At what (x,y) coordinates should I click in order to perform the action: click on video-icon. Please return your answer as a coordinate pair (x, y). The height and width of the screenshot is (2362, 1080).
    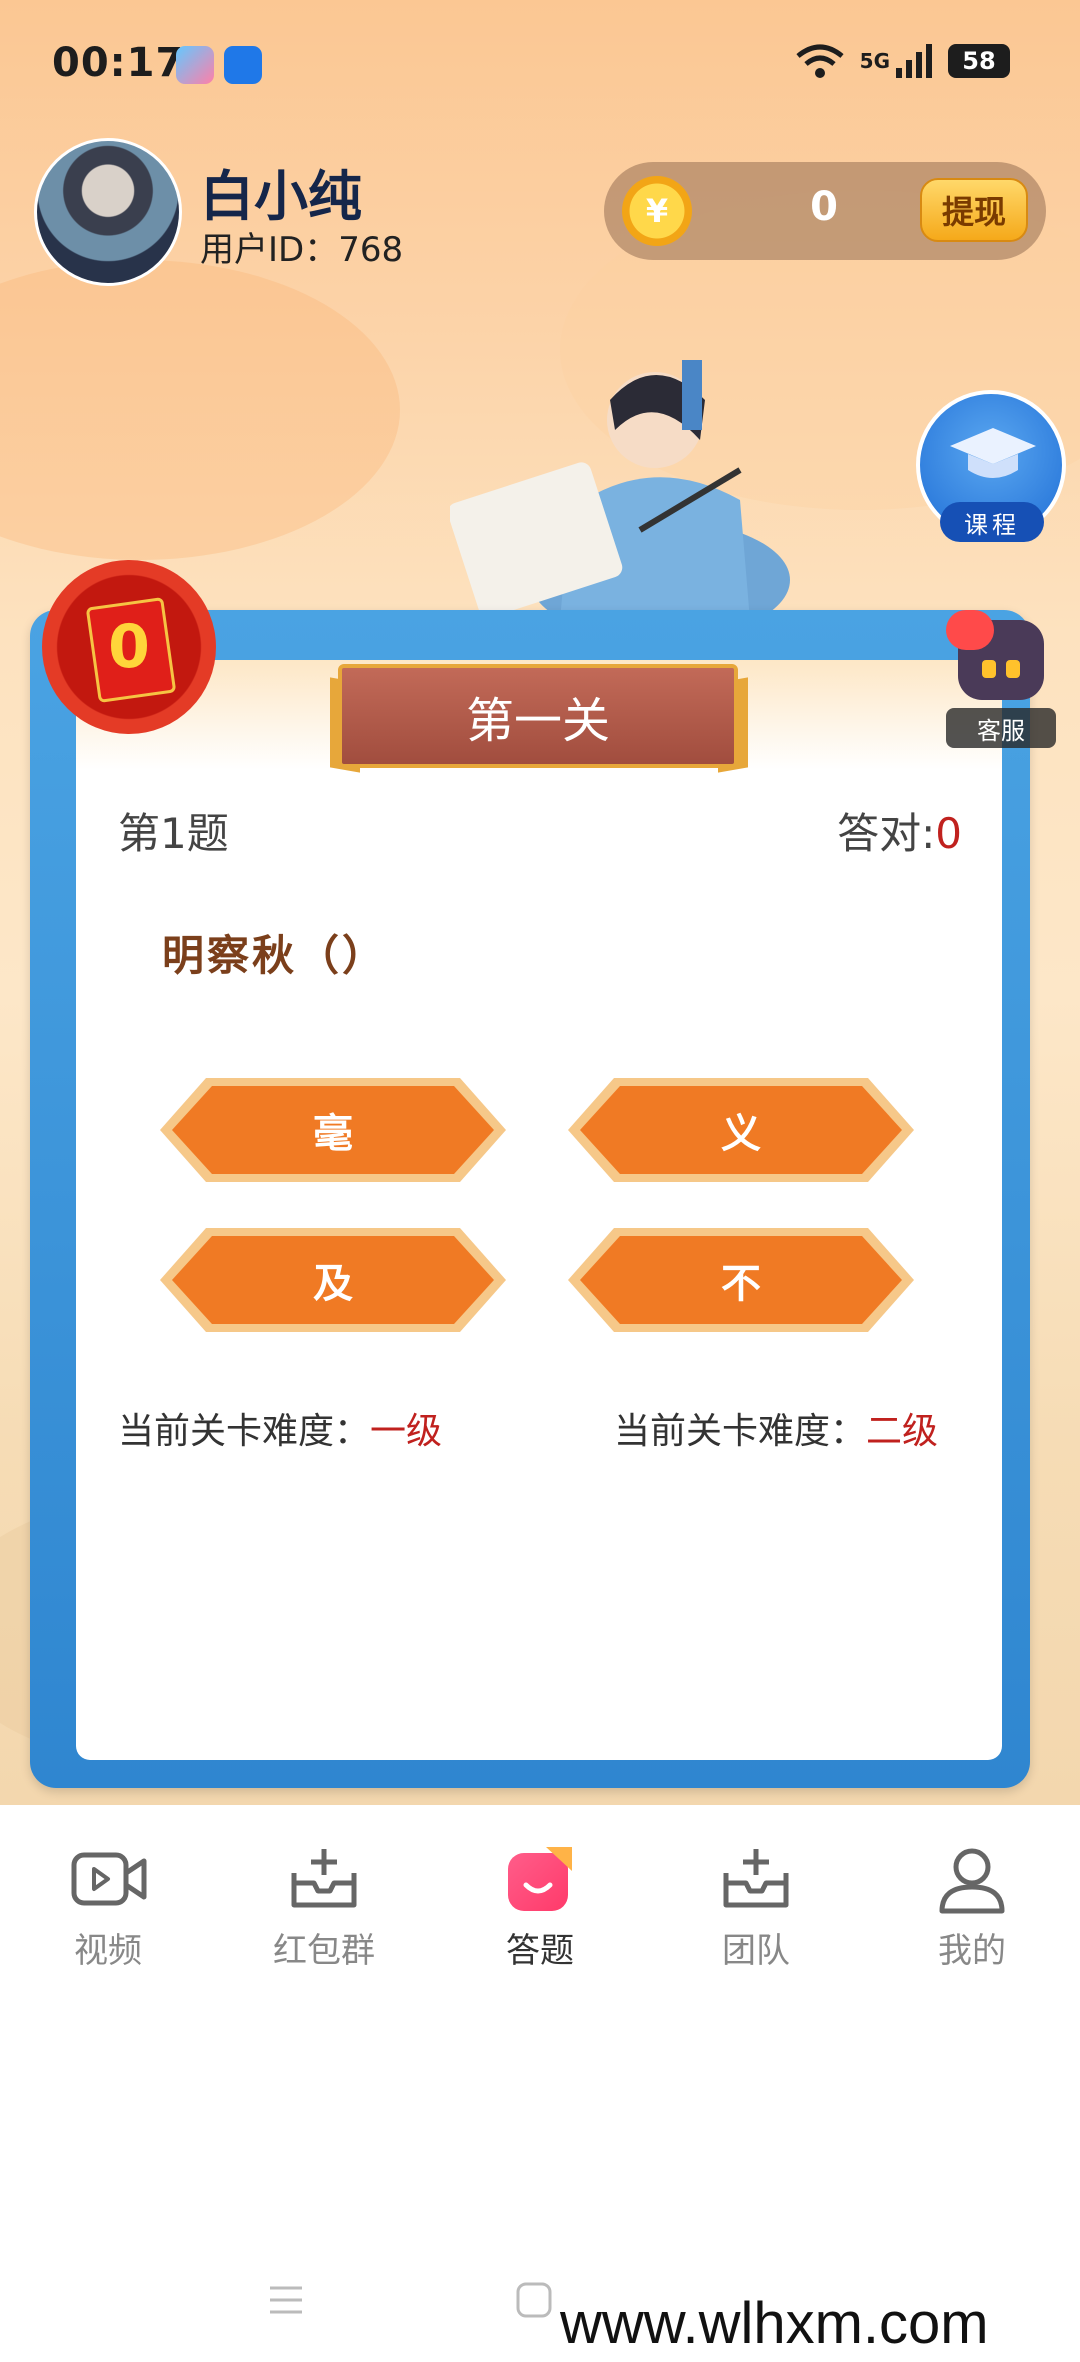
    Looking at the image, I should click on (109, 1879).